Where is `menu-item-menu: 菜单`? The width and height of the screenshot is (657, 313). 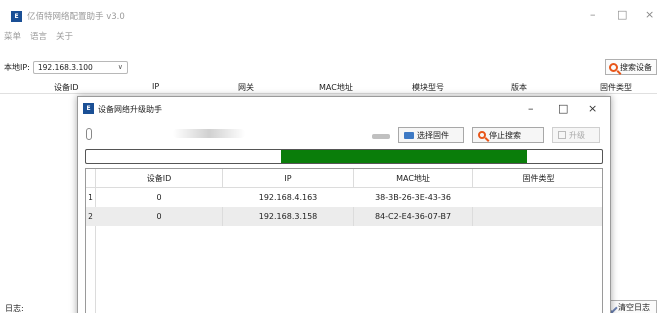 menu-item-menu: 菜单 is located at coordinates (12, 37).